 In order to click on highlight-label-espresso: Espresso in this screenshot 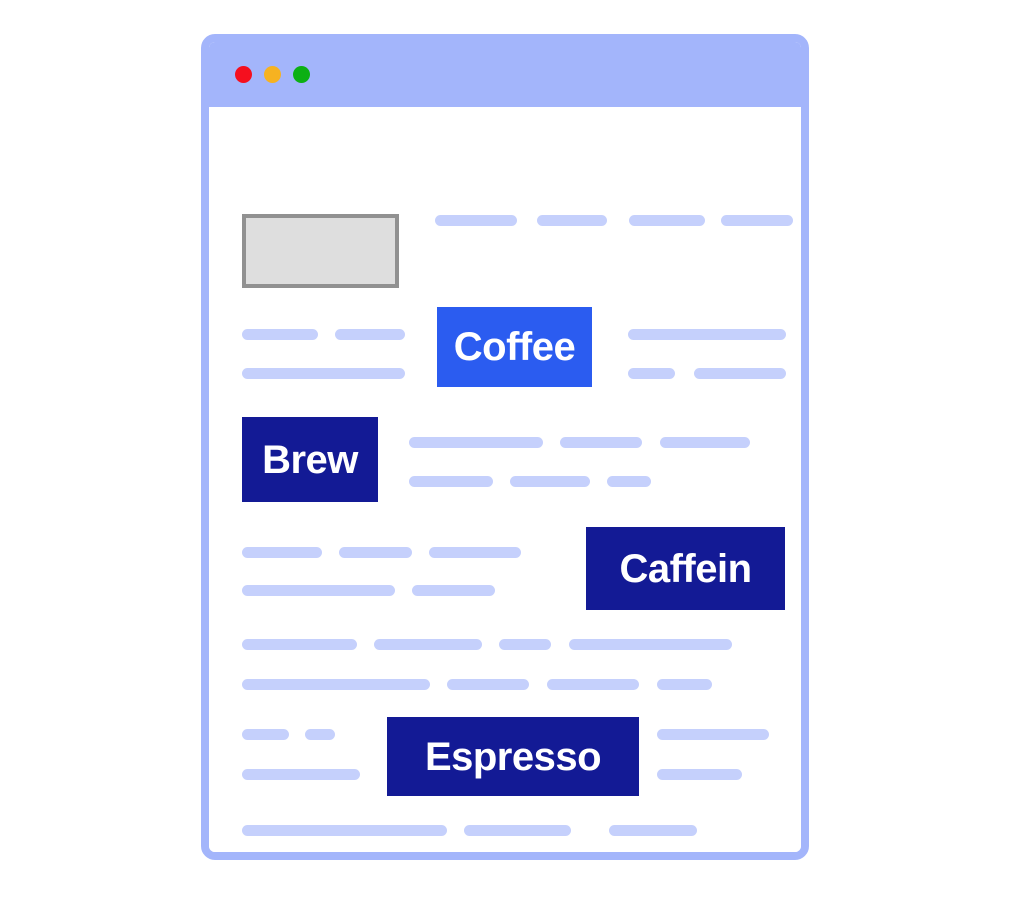, I will do `click(513, 756)`.